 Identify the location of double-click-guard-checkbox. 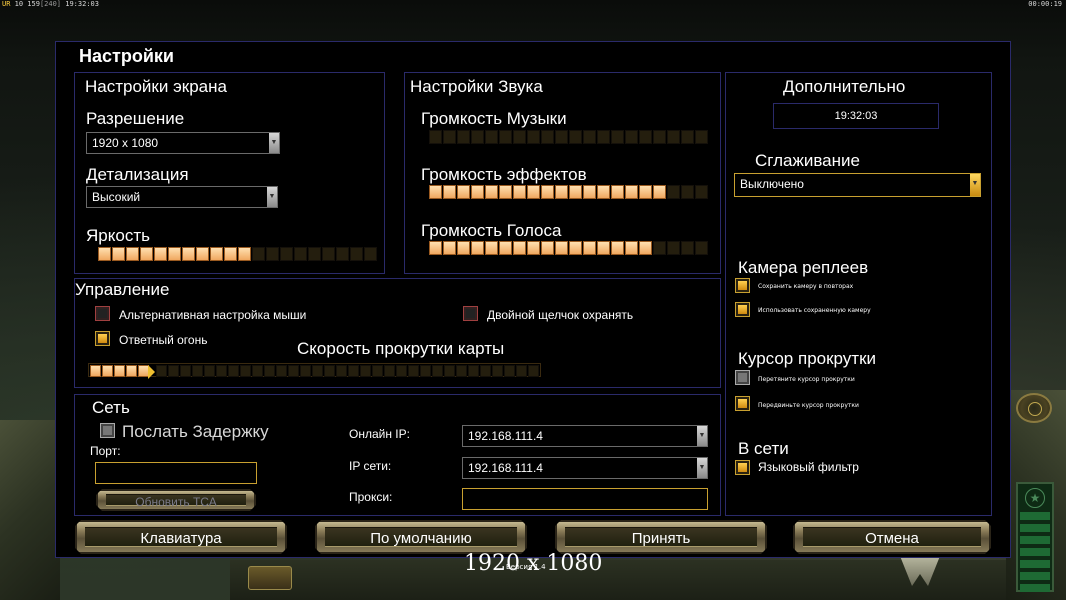
(470, 313).